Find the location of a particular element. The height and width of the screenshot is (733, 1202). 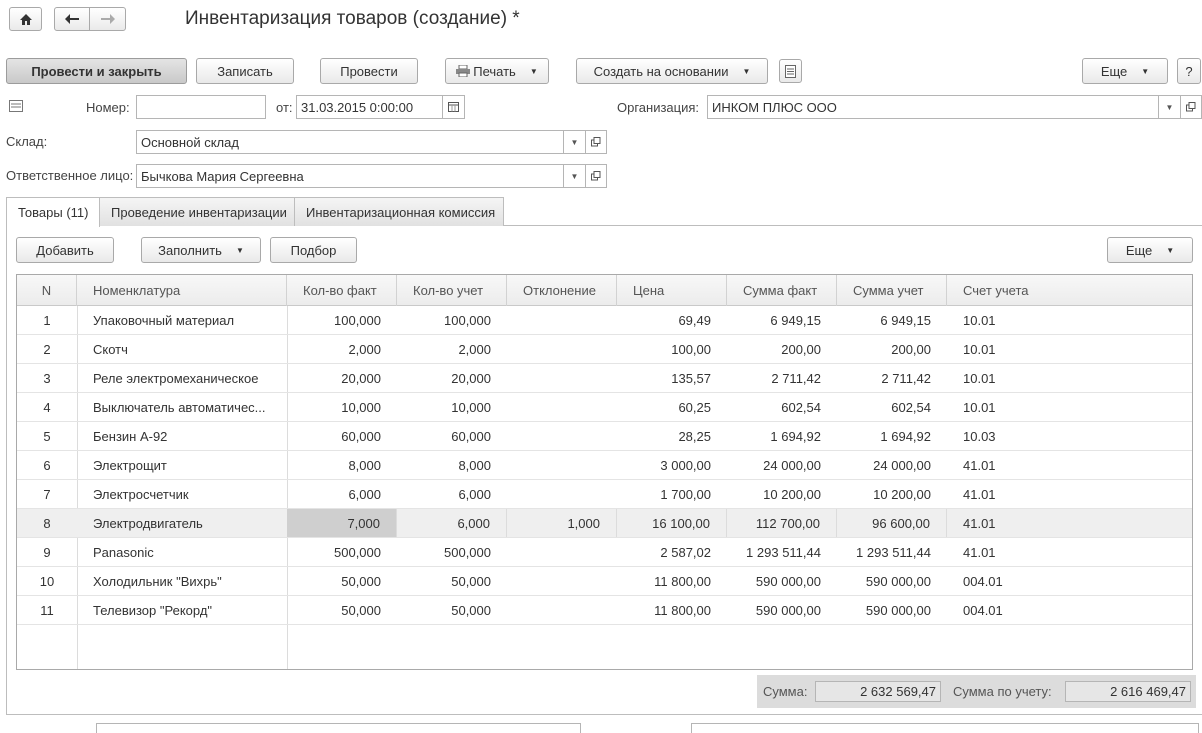

cell-qty-fact: 100,000 is located at coordinates (342, 320).